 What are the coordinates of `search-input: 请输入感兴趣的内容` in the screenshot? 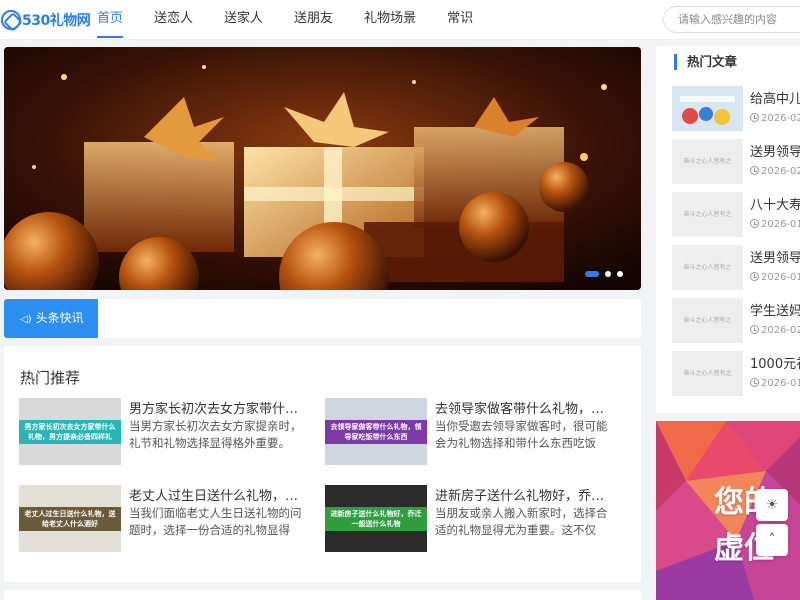 It's located at (731, 19).